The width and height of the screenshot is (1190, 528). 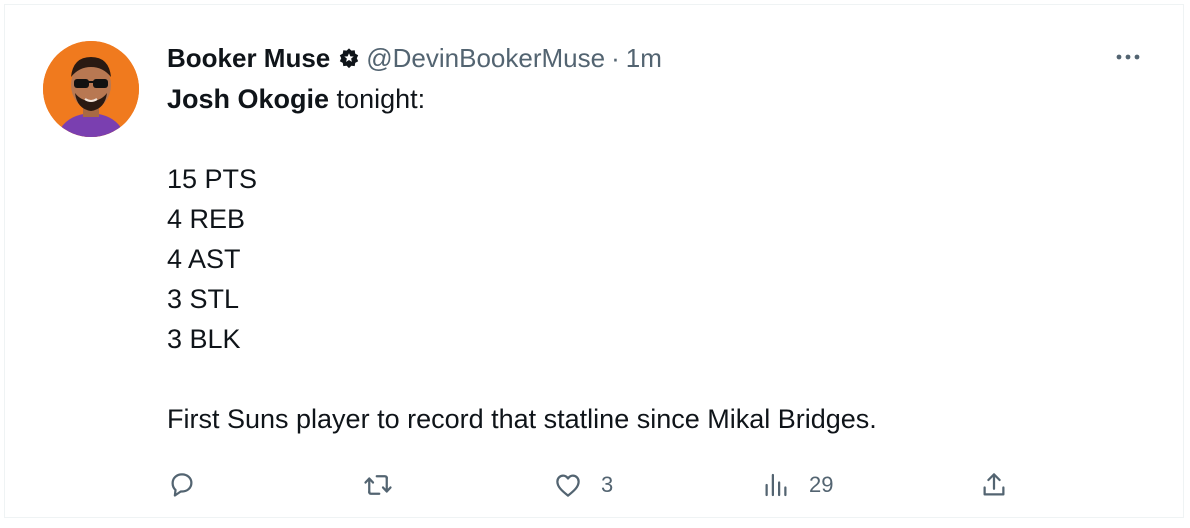 What do you see at coordinates (248, 99) in the screenshot?
I see `mention-link: Josh Okogie` at bounding box center [248, 99].